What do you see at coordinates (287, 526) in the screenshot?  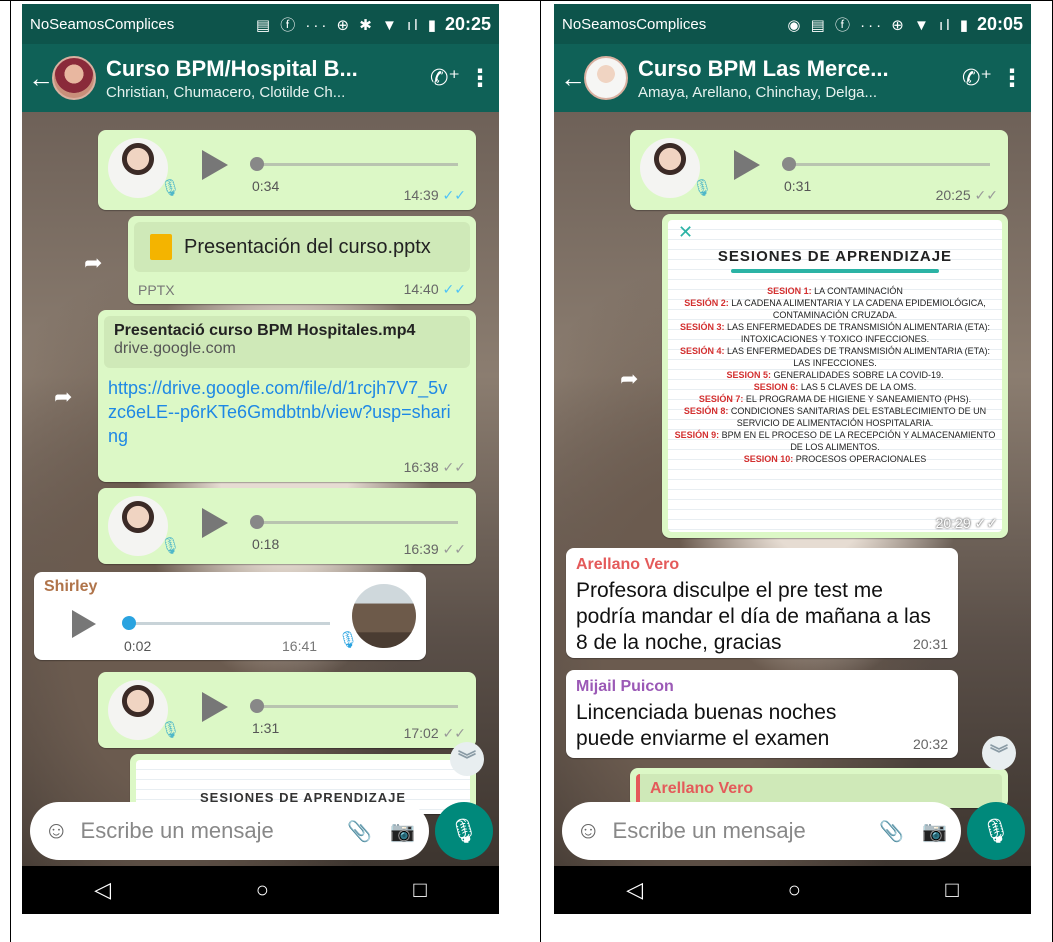 I see `voice-message: 🎙 0:18 16:39 ✓✓` at bounding box center [287, 526].